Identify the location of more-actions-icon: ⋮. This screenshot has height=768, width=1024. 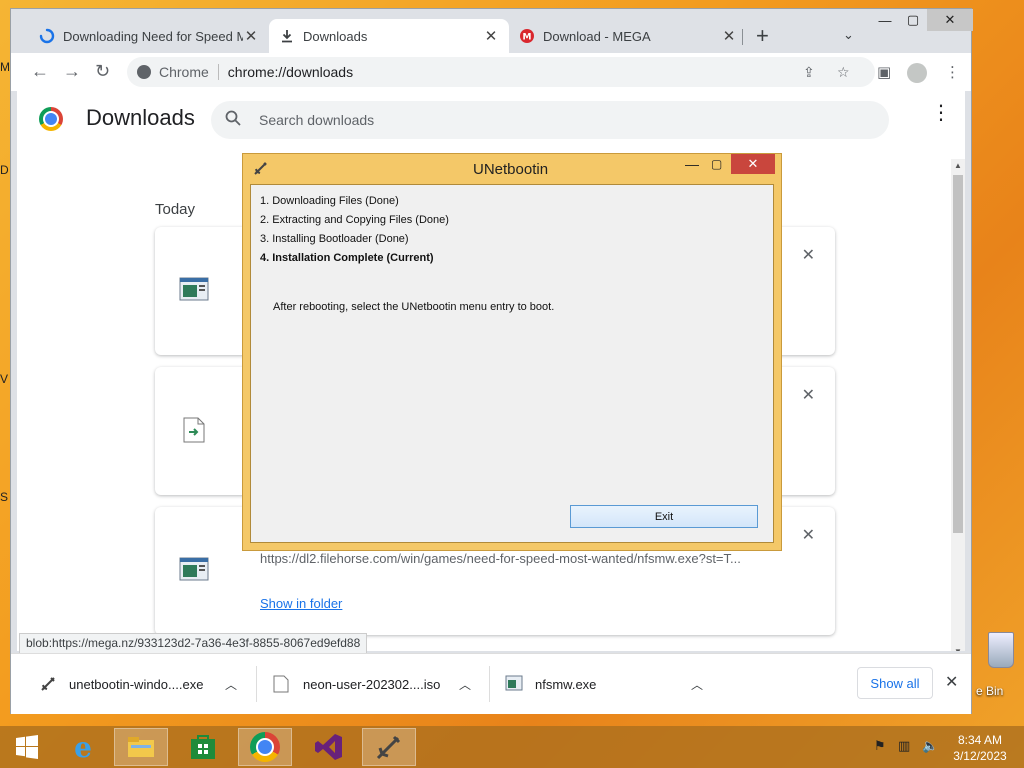
(941, 113).